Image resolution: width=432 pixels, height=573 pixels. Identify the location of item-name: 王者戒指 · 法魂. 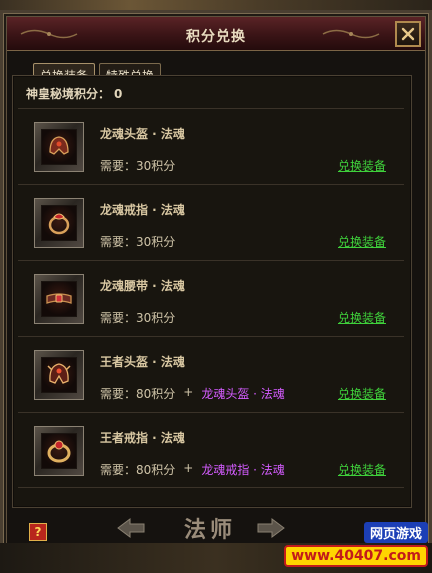
(142, 438).